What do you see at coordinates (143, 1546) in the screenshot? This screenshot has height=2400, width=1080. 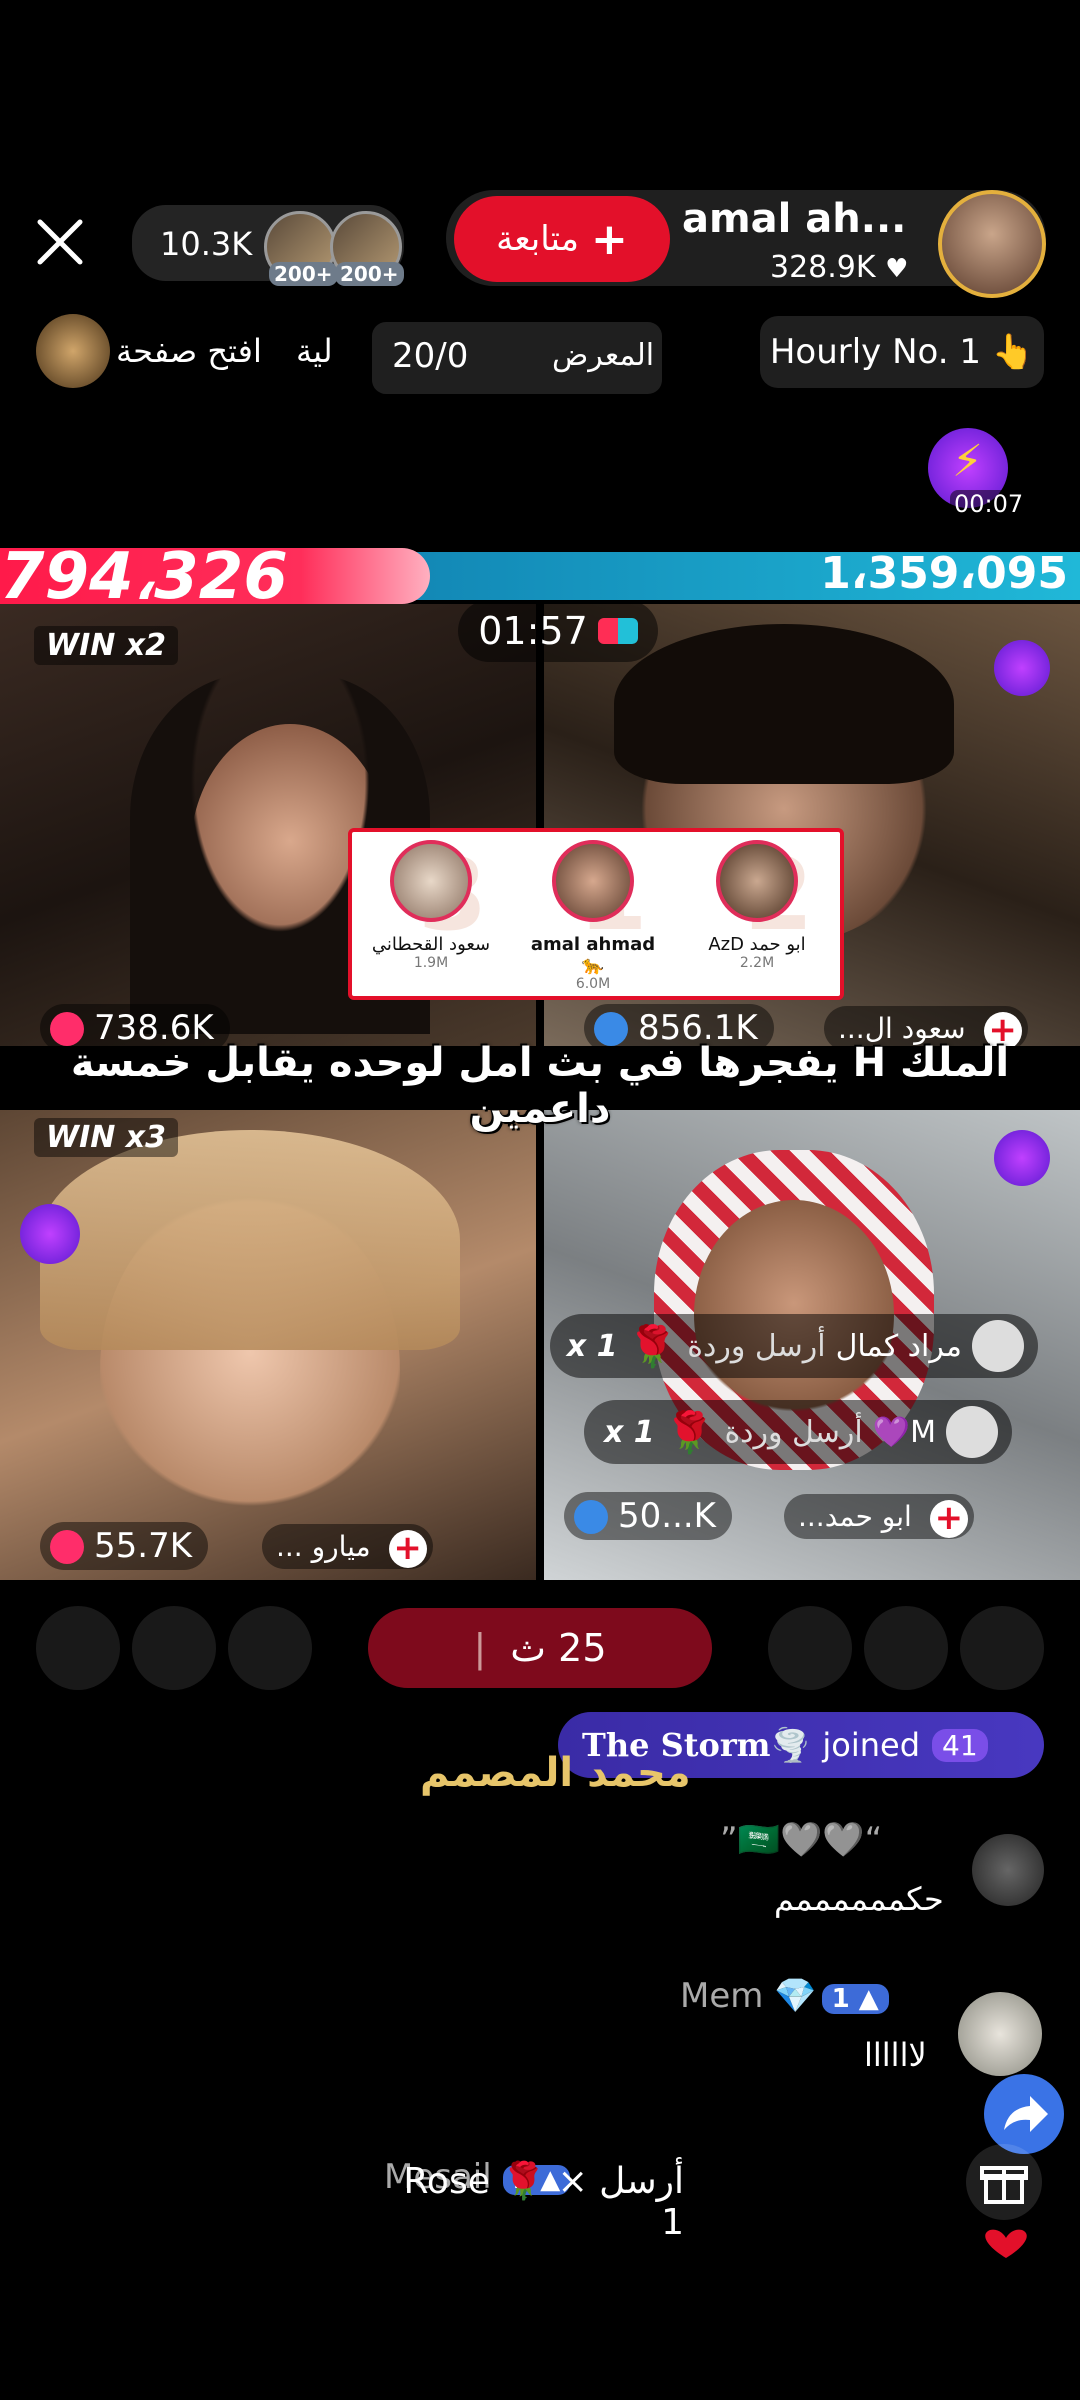 I see `tile-score-value: 55.7K` at bounding box center [143, 1546].